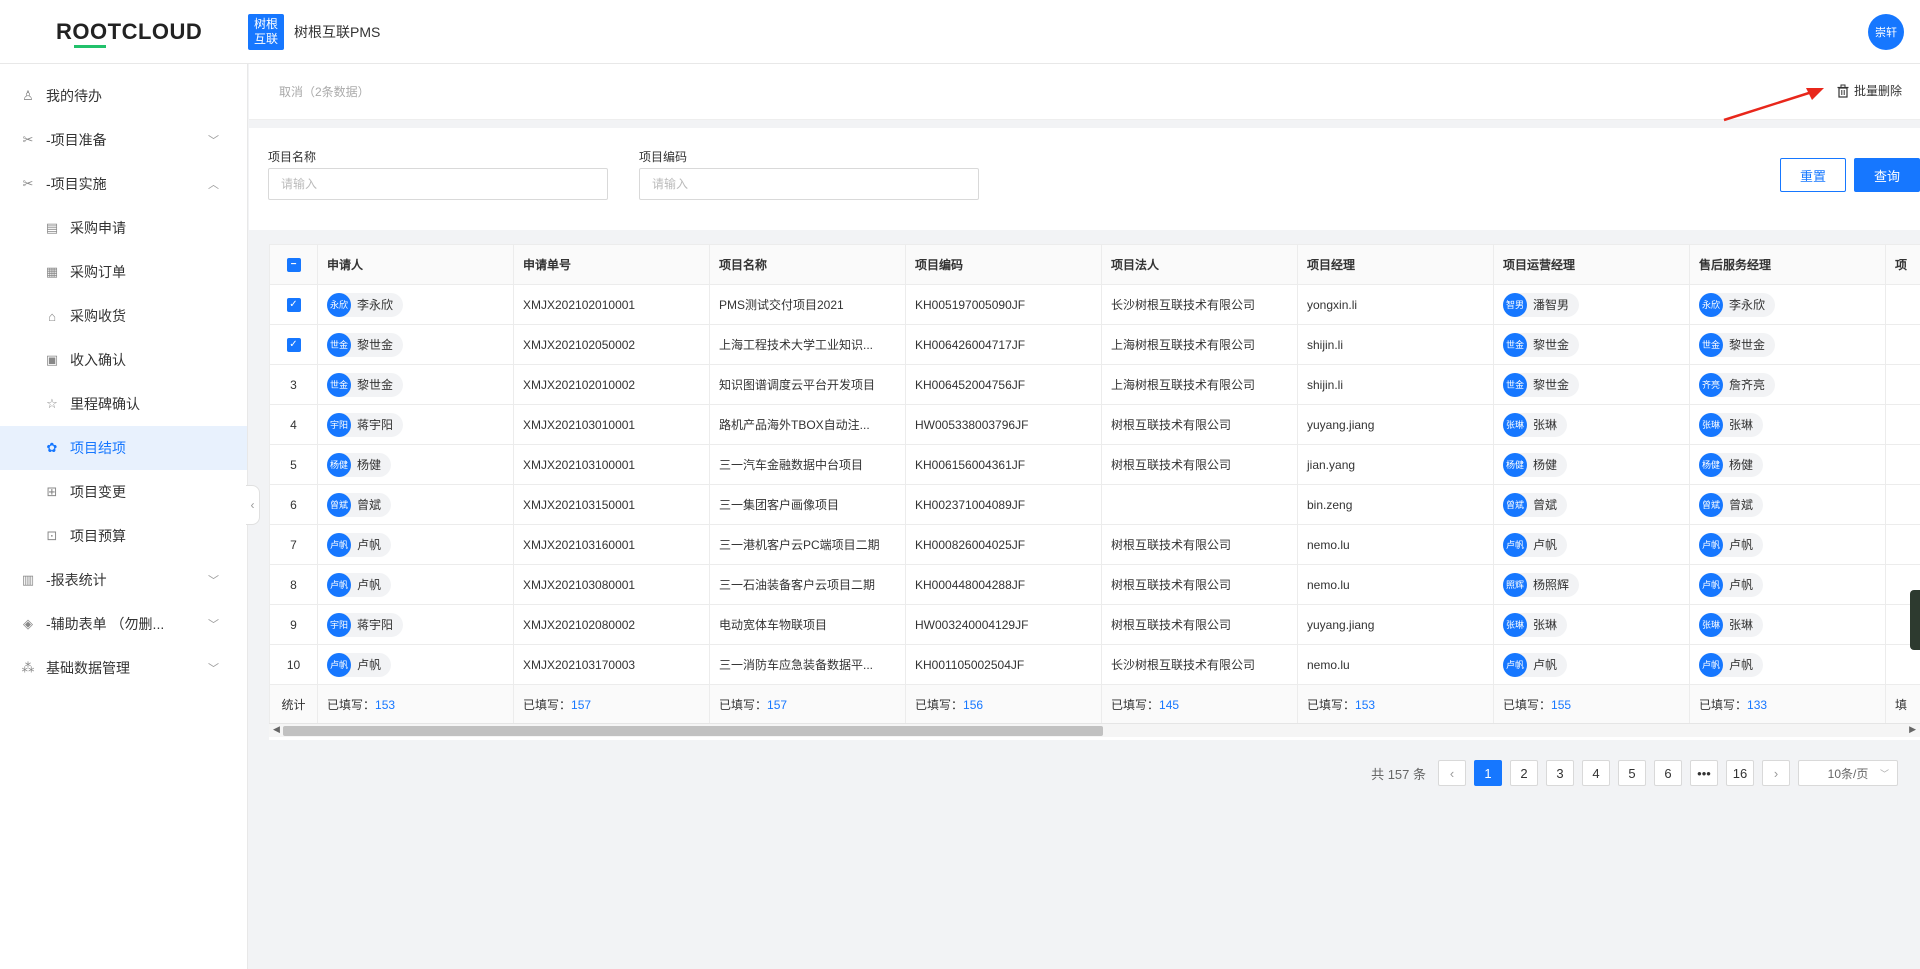  What do you see at coordinates (123, 492) in the screenshot?
I see `sidebar-item: ⊞ 项目变更` at bounding box center [123, 492].